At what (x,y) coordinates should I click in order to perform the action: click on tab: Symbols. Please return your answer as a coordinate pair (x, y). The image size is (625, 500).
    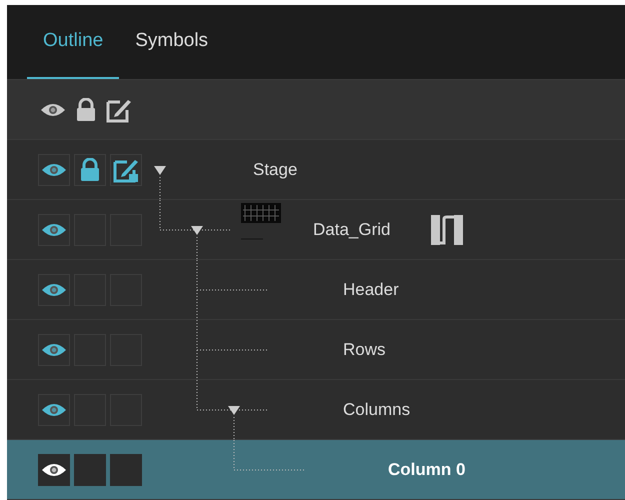
    Looking at the image, I should click on (171, 42).